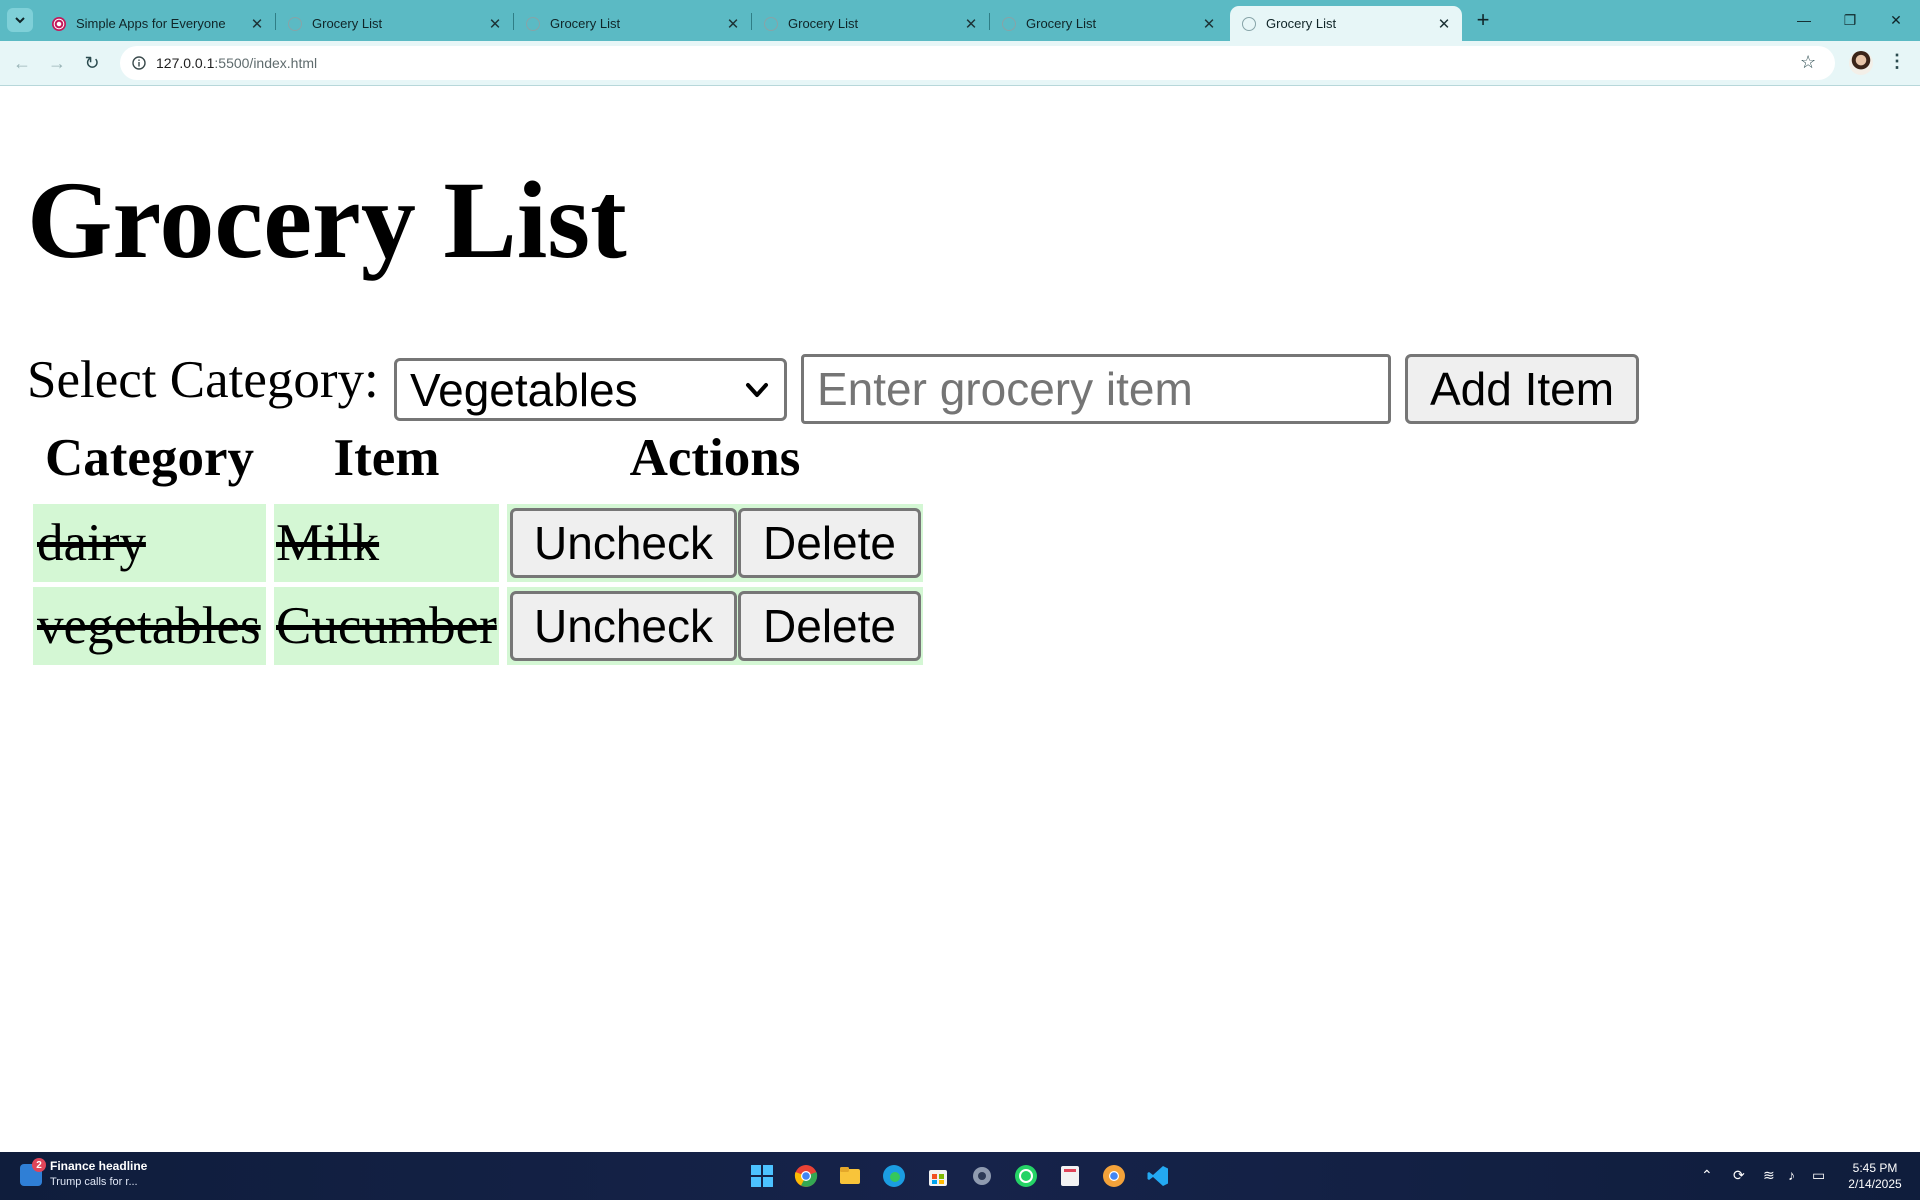 Image resolution: width=1920 pixels, height=1200 pixels. What do you see at coordinates (386, 458) in the screenshot?
I see `column-header-item: Item` at bounding box center [386, 458].